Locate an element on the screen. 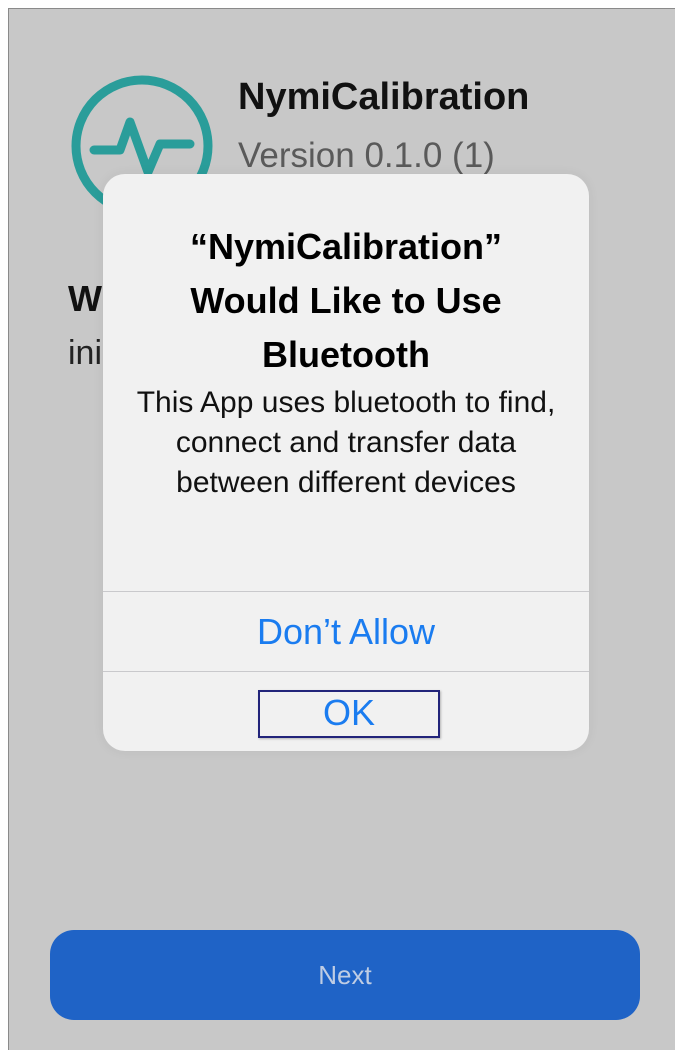 This screenshot has height=1050, width=675. ok-button: OK is located at coordinates (349, 714).